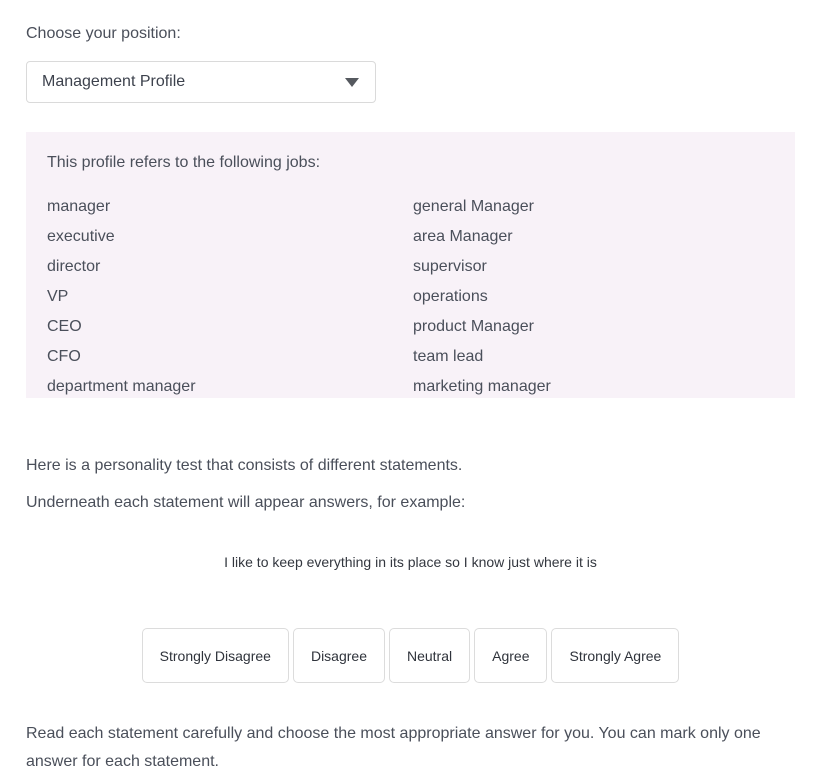  I want to click on job-item: department manager, so click(121, 386).